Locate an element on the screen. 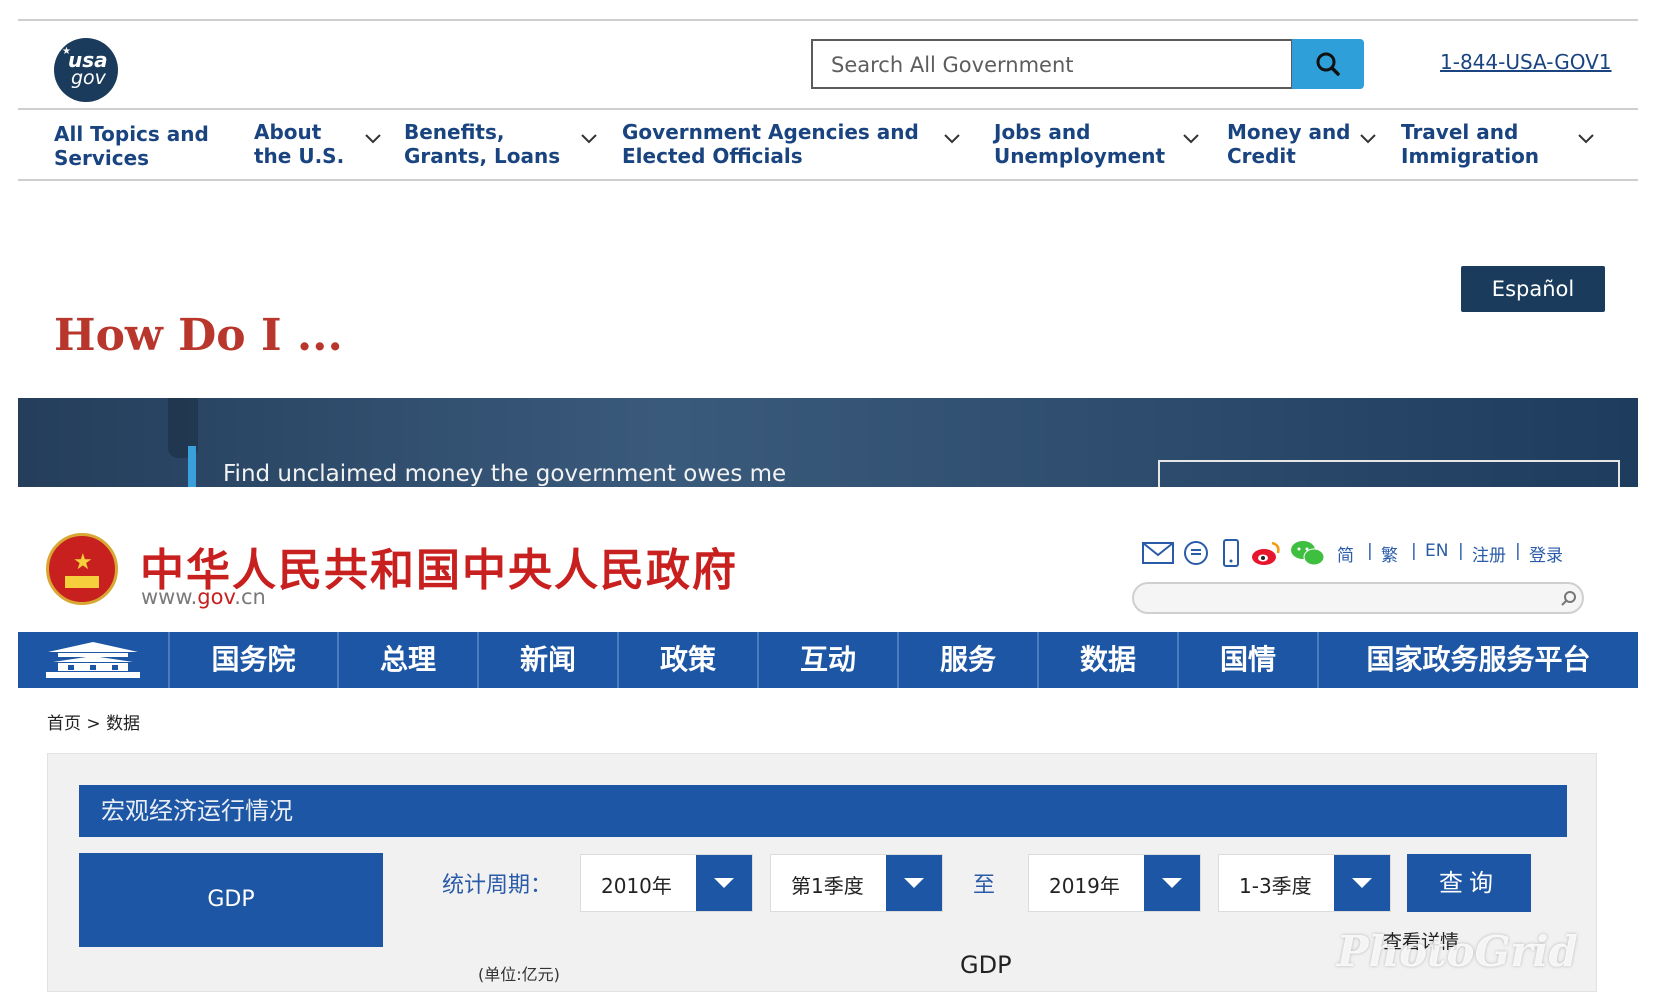 The width and height of the screenshot is (1654, 992). breadcrumb-current: 数据 is located at coordinates (123, 724).